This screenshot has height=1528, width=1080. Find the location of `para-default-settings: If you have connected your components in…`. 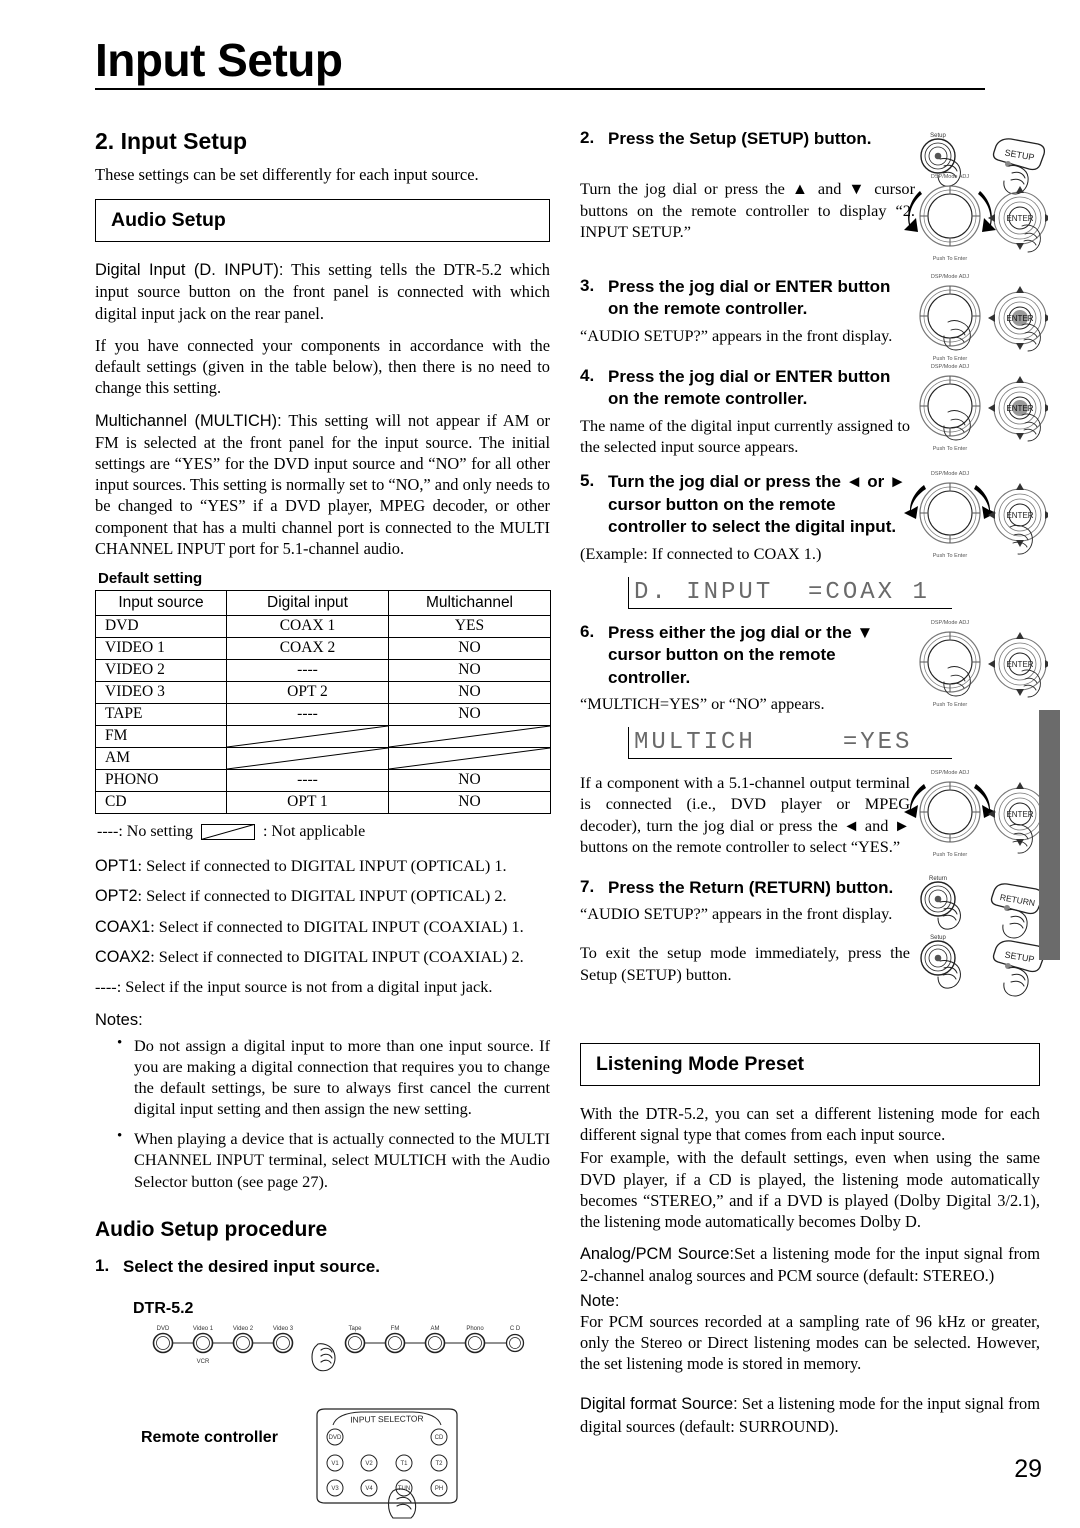

para-default-settings: If you have connected your components in… is located at coordinates (322, 366).